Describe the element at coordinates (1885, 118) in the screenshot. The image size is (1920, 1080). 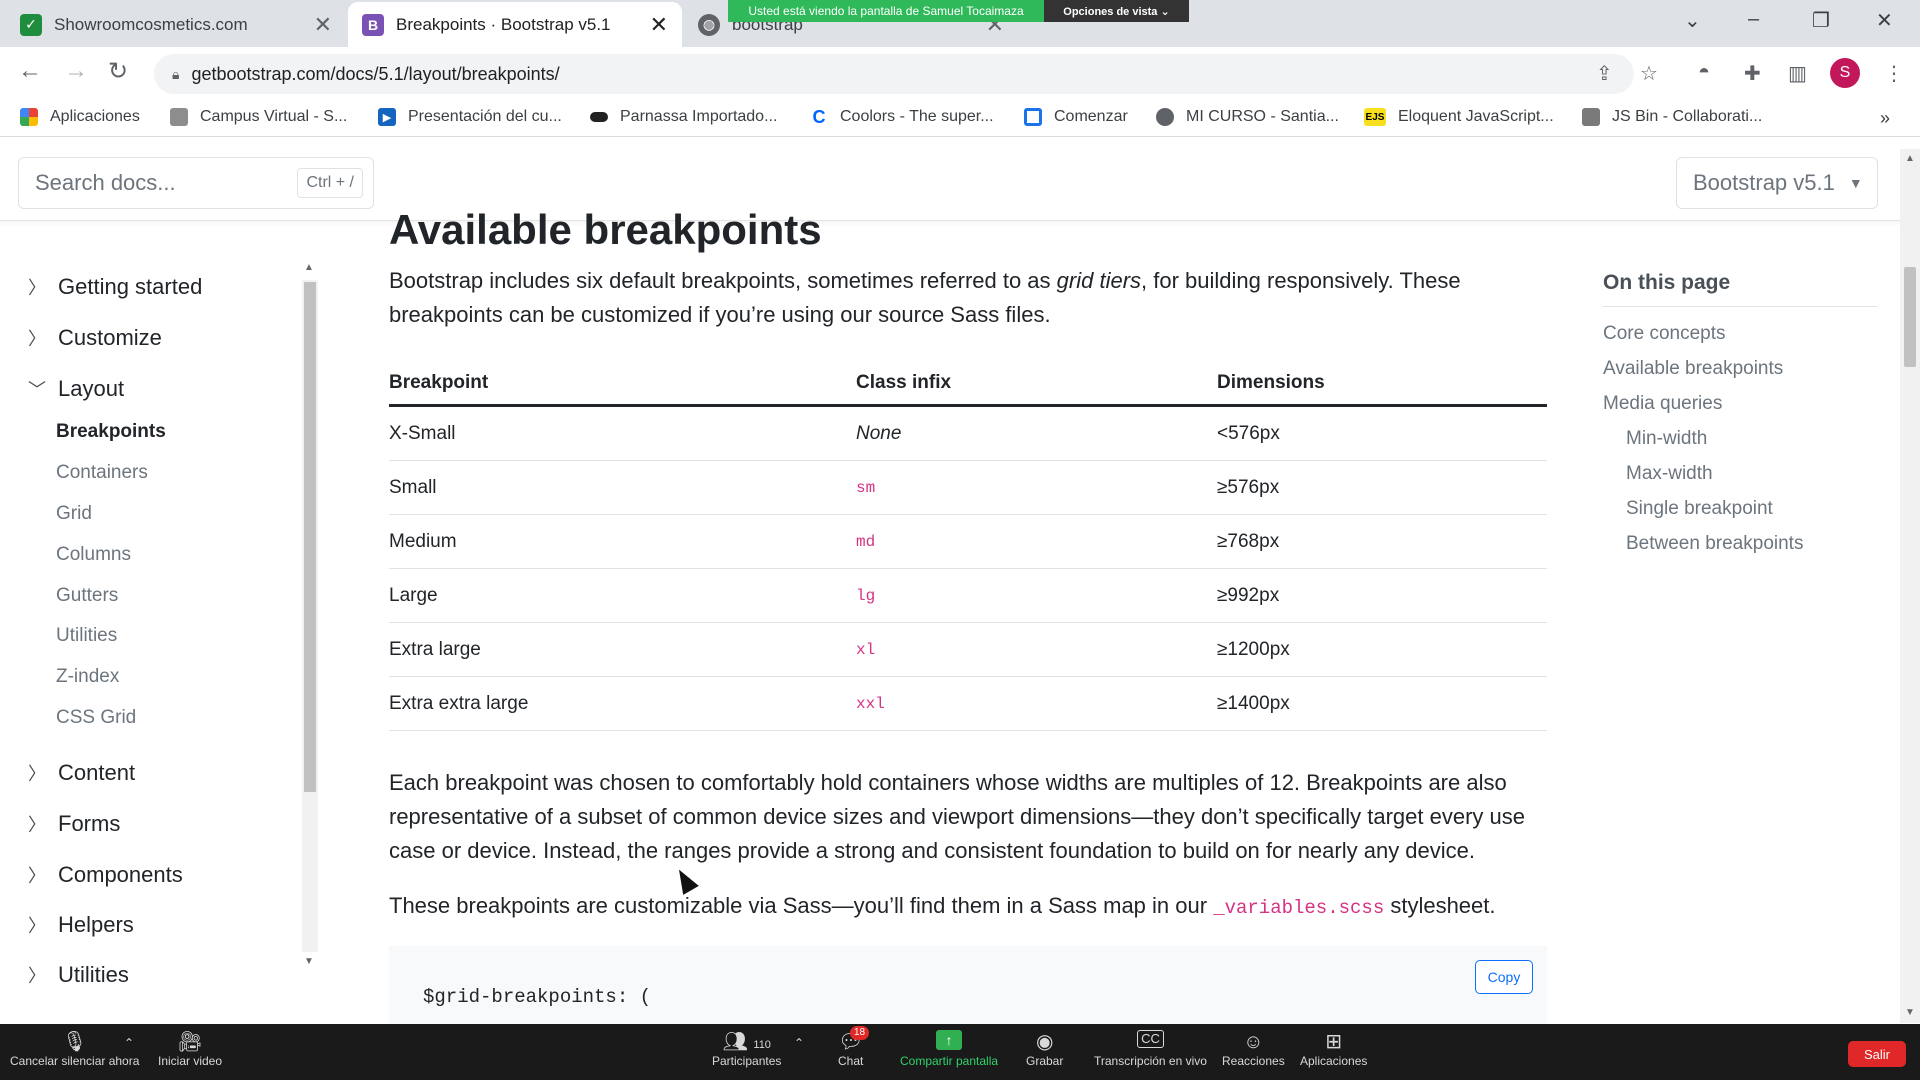
I see `more-bookmarks-icon: »` at that location.